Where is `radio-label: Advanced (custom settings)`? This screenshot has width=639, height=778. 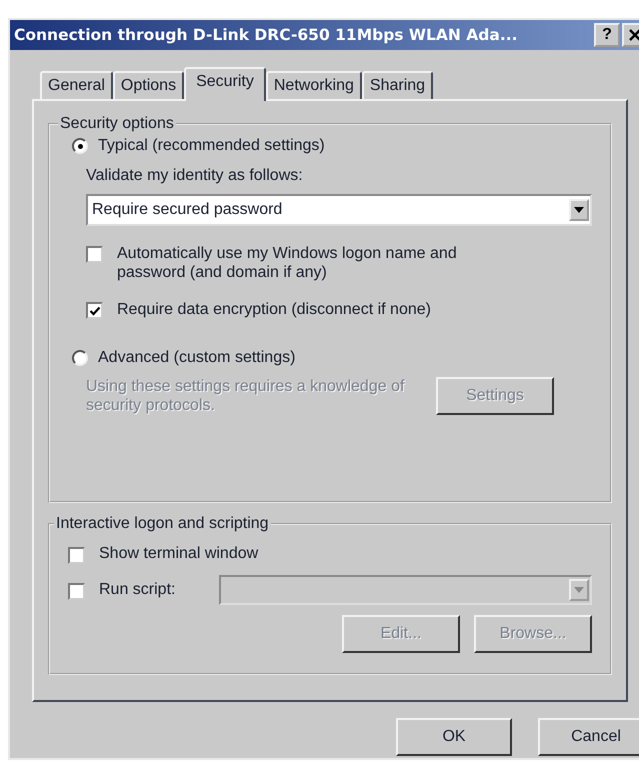
radio-label: Advanced (custom settings) is located at coordinates (197, 358).